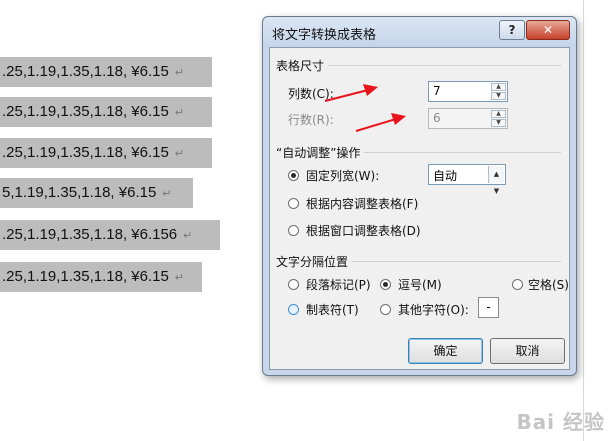 This screenshot has width=613, height=441. What do you see at coordinates (560, 422) in the screenshot?
I see `baidu-watermark: Bai 经验` at bounding box center [560, 422].